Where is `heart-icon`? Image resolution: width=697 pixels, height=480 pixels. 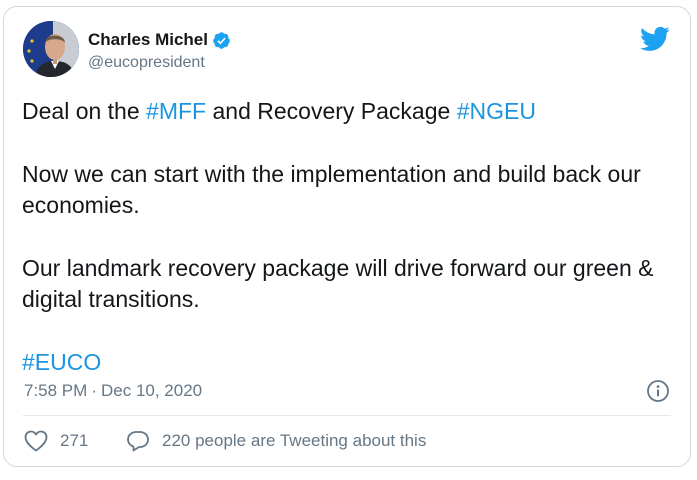 heart-icon is located at coordinates (36, 441).